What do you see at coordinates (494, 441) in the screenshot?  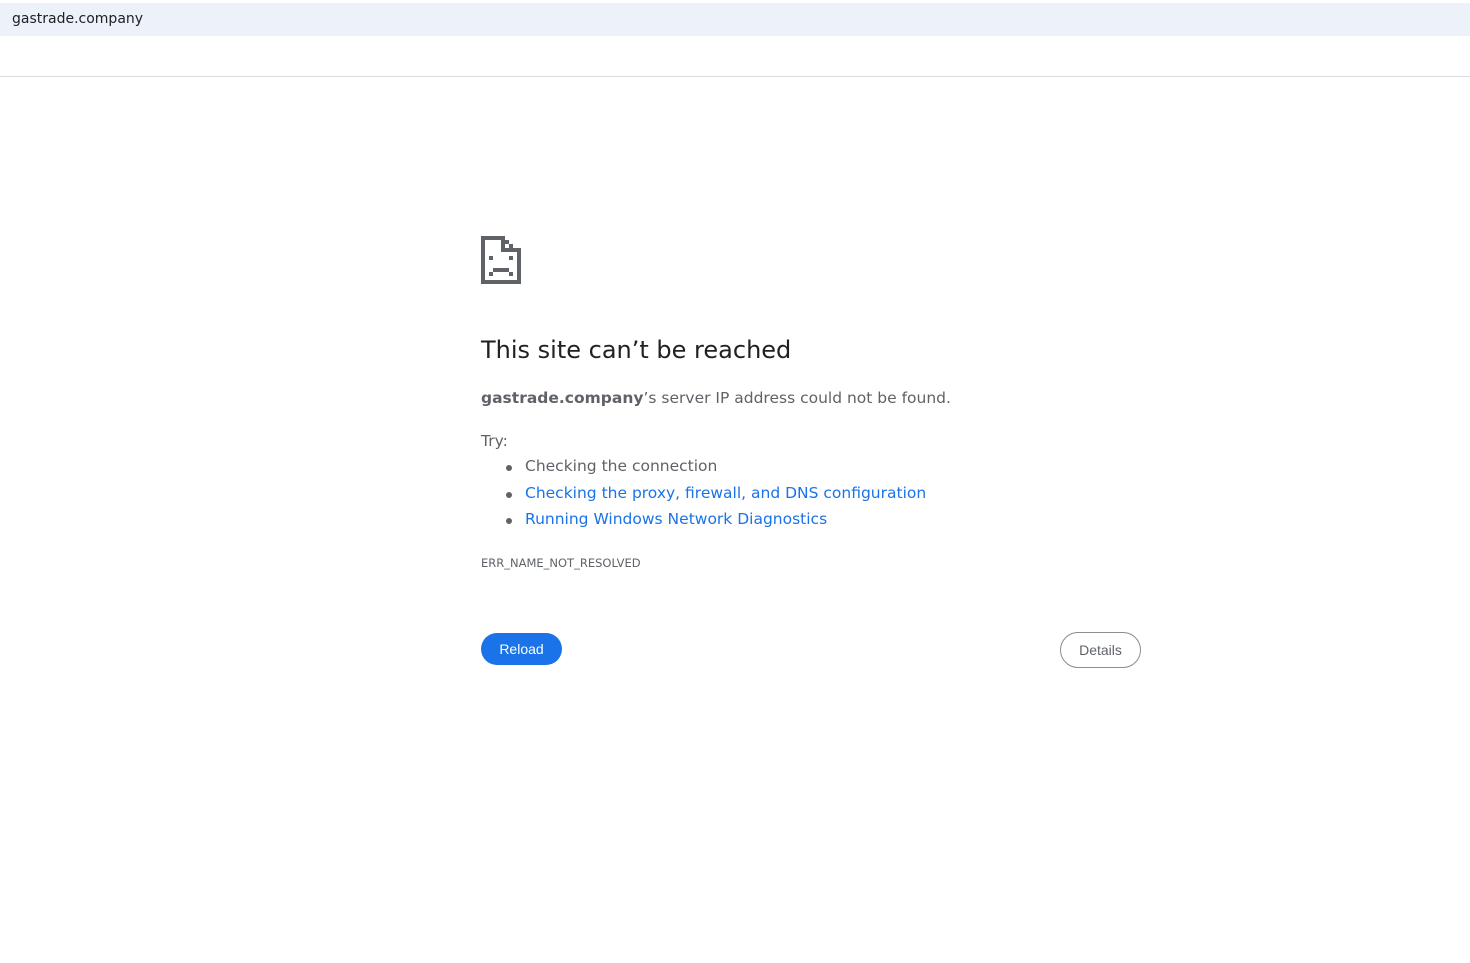 I see `try-label: Try:` at bounding box center [494, 441].